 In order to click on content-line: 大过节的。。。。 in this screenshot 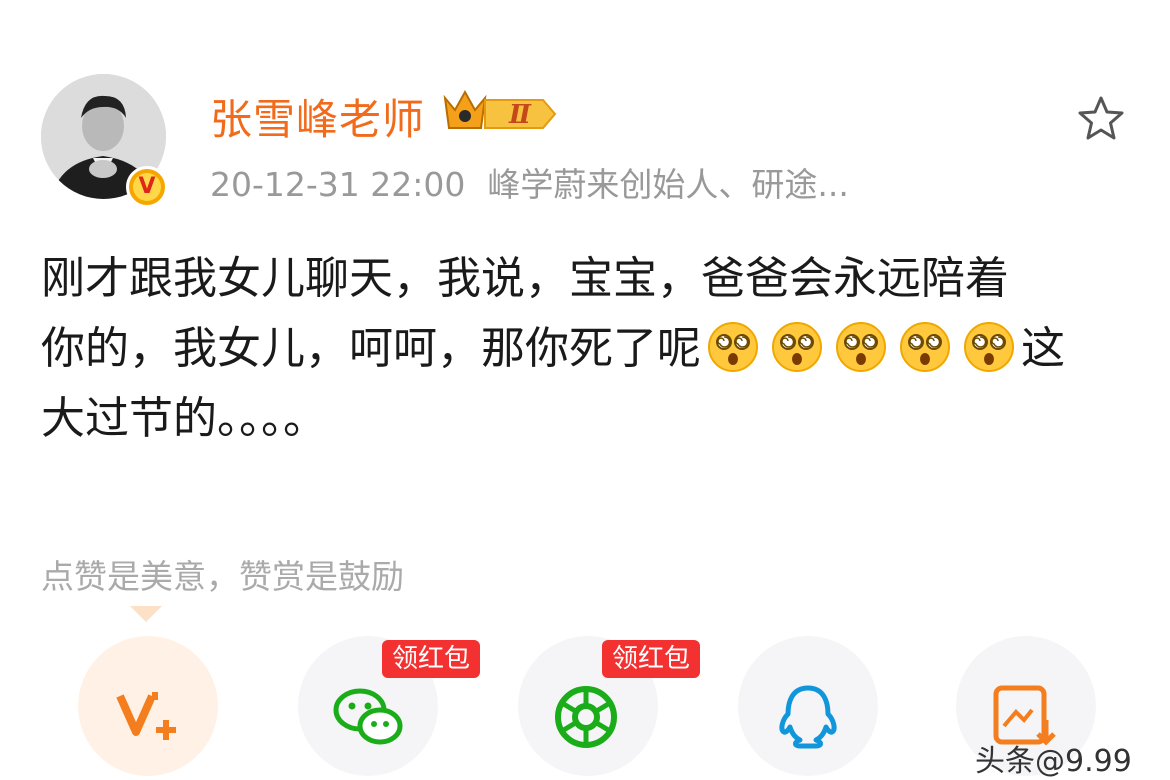, I will do `click(184, 418)`.